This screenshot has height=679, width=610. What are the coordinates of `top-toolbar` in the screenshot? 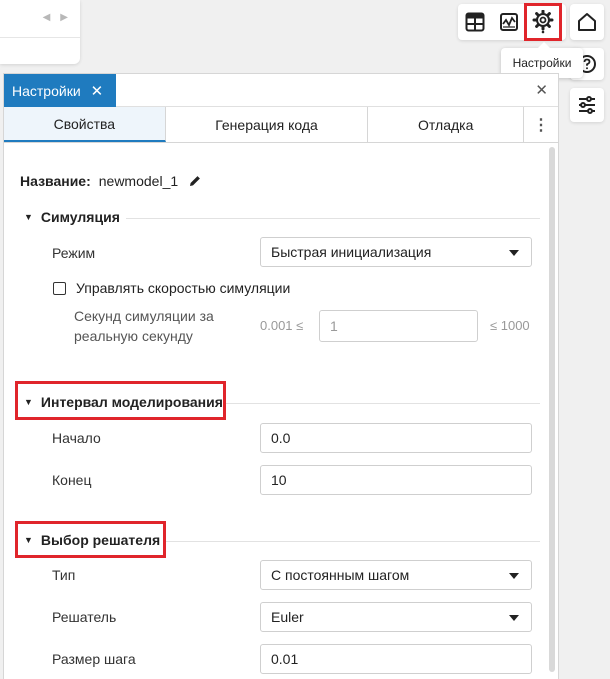 It's located at (512, 22).